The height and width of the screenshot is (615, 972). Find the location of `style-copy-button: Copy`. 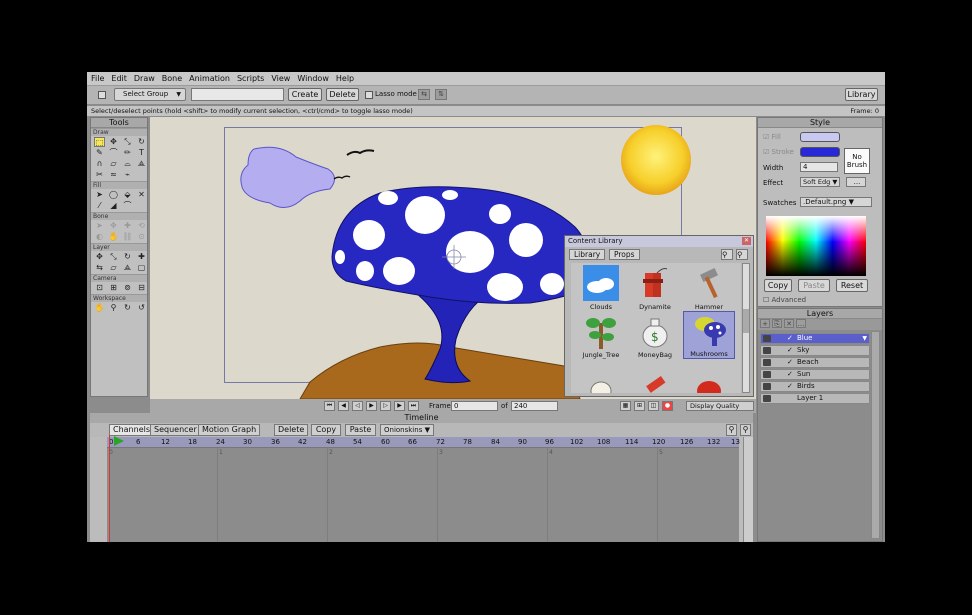

style-copy-button: Copy is located at coordinates (778, 285).